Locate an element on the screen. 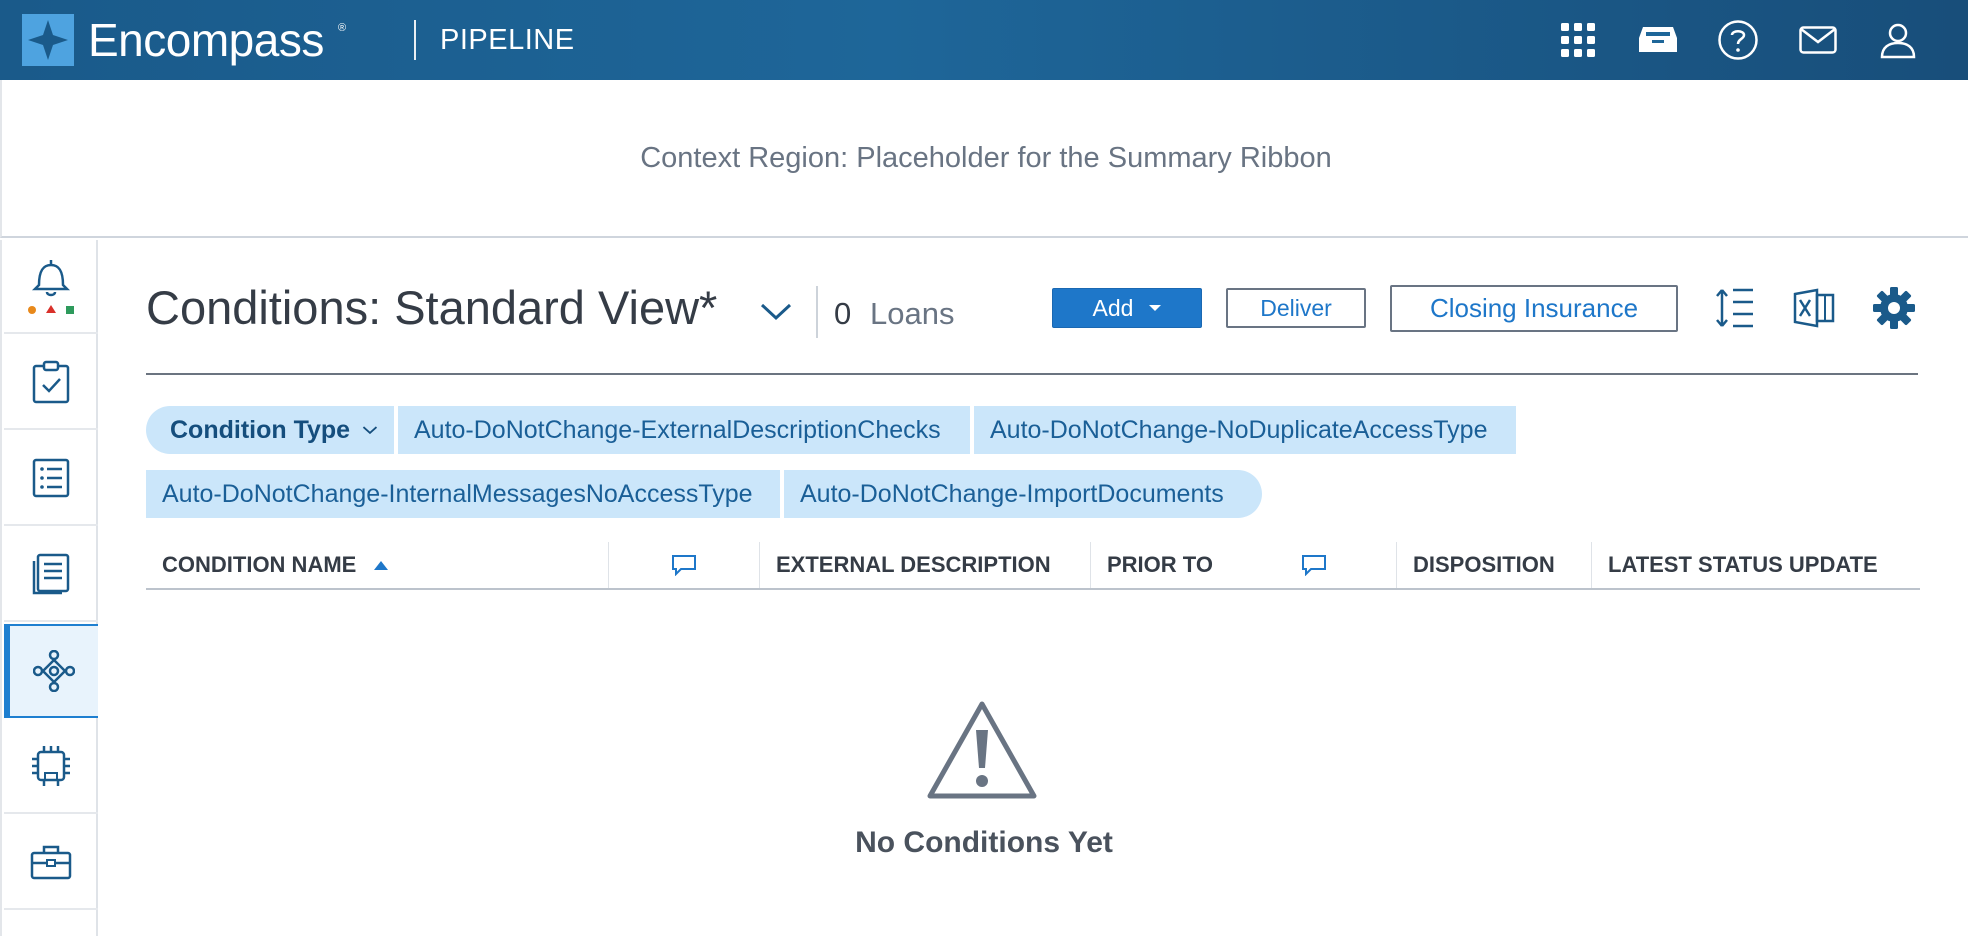 The width and height of the screenshot is (1968, 936). brand-registered-mark: ® is located at coordinates (342, 28).